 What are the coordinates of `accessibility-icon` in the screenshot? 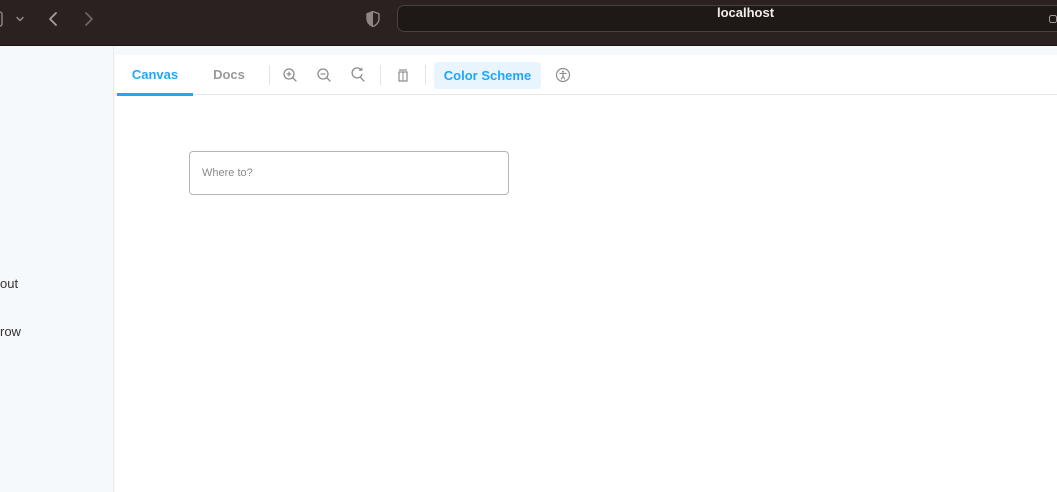 It's located at (563, 75).